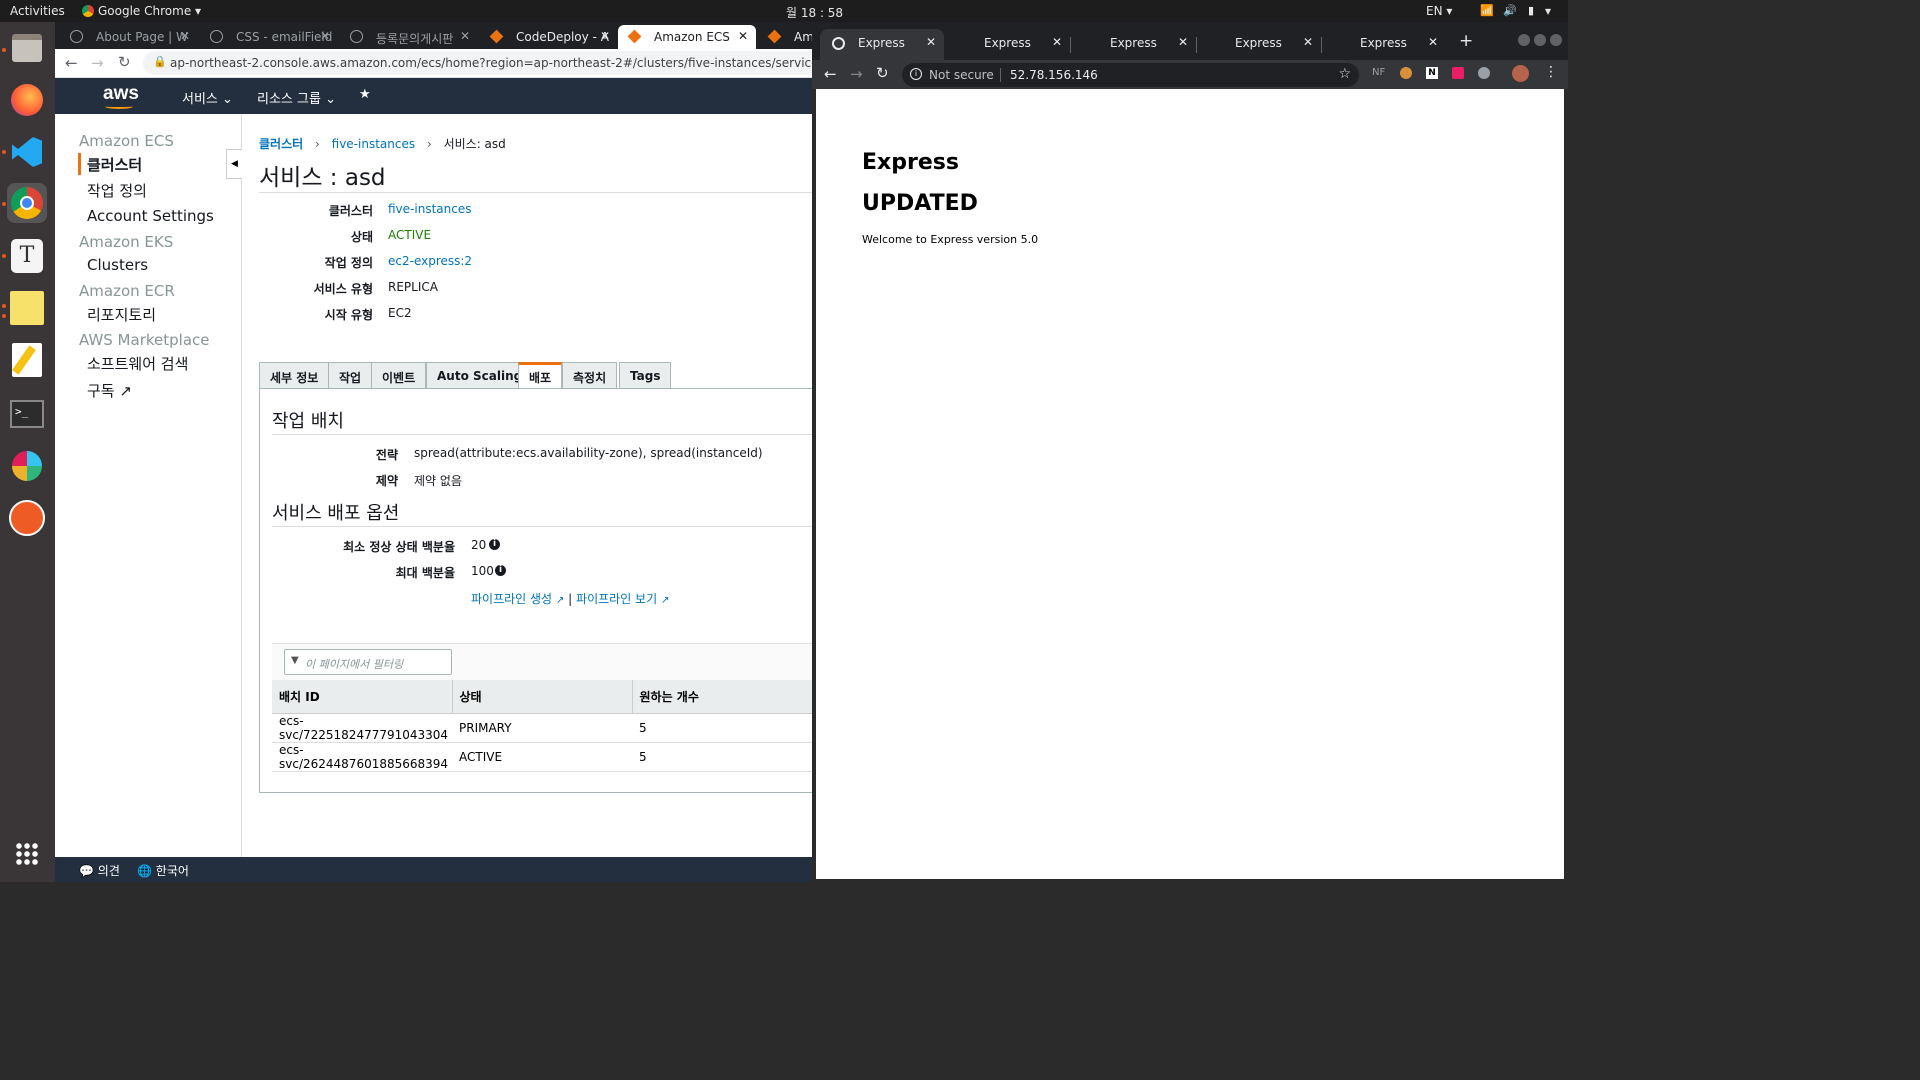  Describe the element at coordinates (127, 291) in the screenshot. I see `sidebar-header-ecr: Amazon ECR` at that location.